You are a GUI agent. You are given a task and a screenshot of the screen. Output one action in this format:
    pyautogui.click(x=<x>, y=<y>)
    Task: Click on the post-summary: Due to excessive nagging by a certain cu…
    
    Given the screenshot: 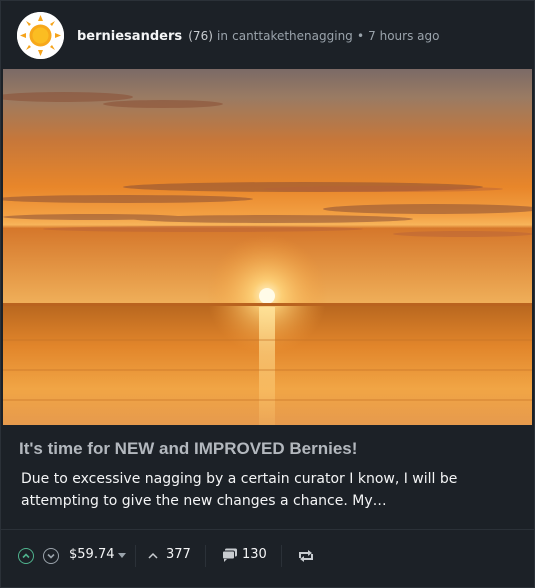 What is the action you would take?
    pyautogui.click(x=271, y=490)
    